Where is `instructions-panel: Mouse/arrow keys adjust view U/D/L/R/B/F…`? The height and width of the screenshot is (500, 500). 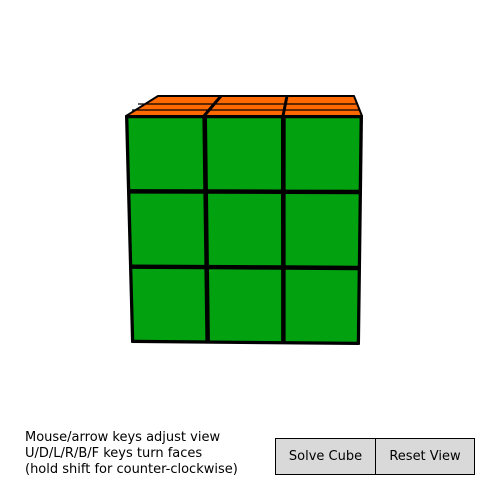
instructions-panel: Mouse/arrow keys adjust view U/D/L/R/B/F… is located at coordinates (131, 454).